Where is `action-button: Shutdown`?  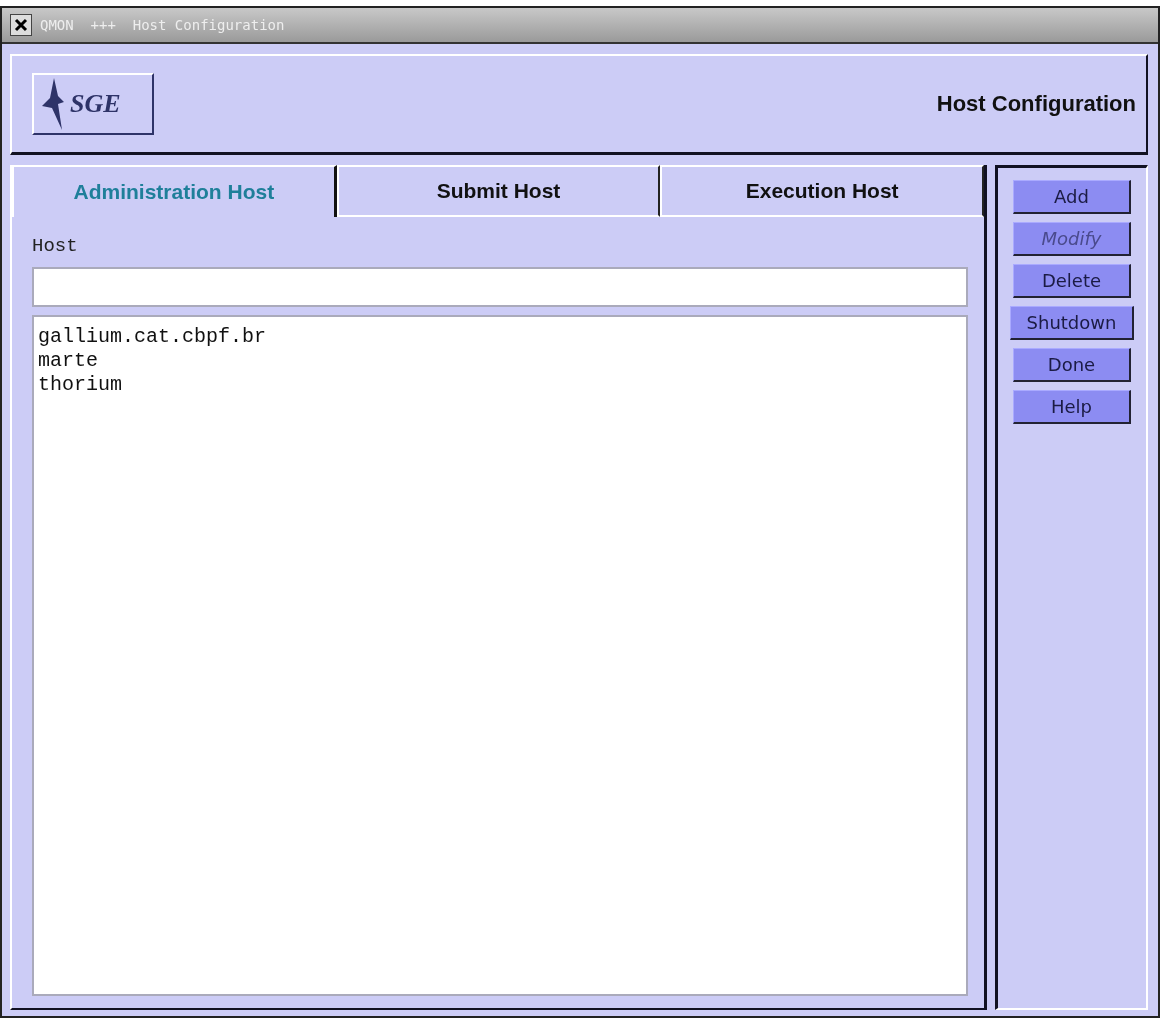
action-button: Shutdown is located at coordinates (1072, 323).